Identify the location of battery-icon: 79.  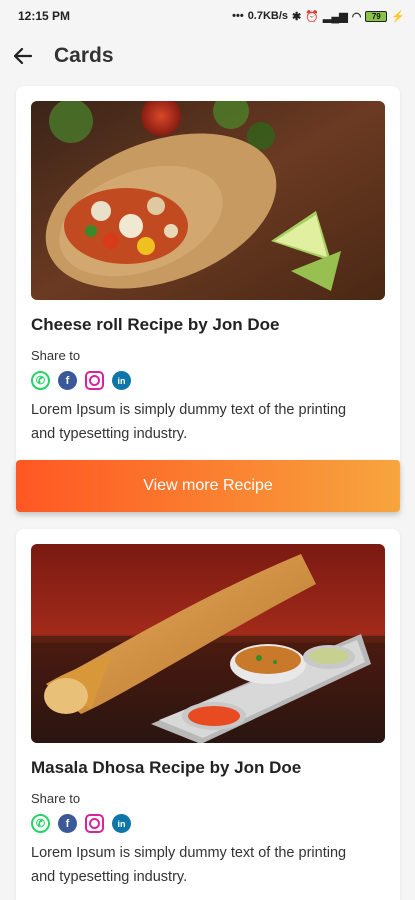
(376, 16).